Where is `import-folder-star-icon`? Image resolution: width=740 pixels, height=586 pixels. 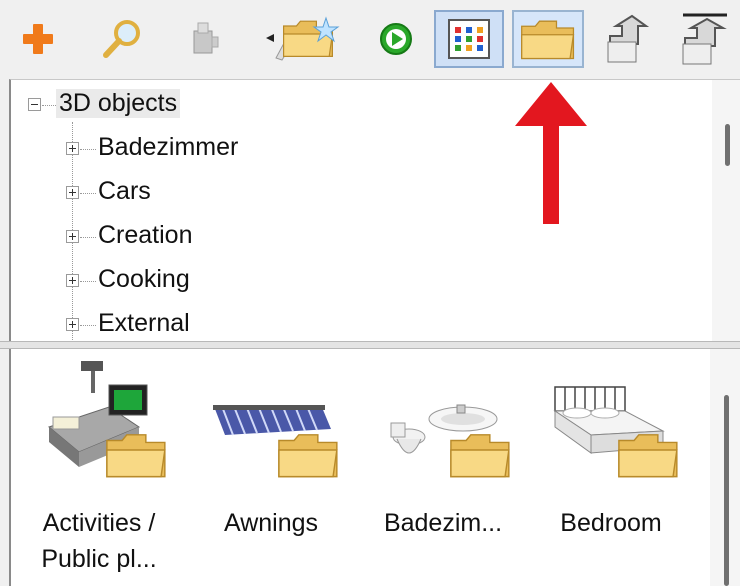
import-folder-star-icon is located at coordinates (303, 38).